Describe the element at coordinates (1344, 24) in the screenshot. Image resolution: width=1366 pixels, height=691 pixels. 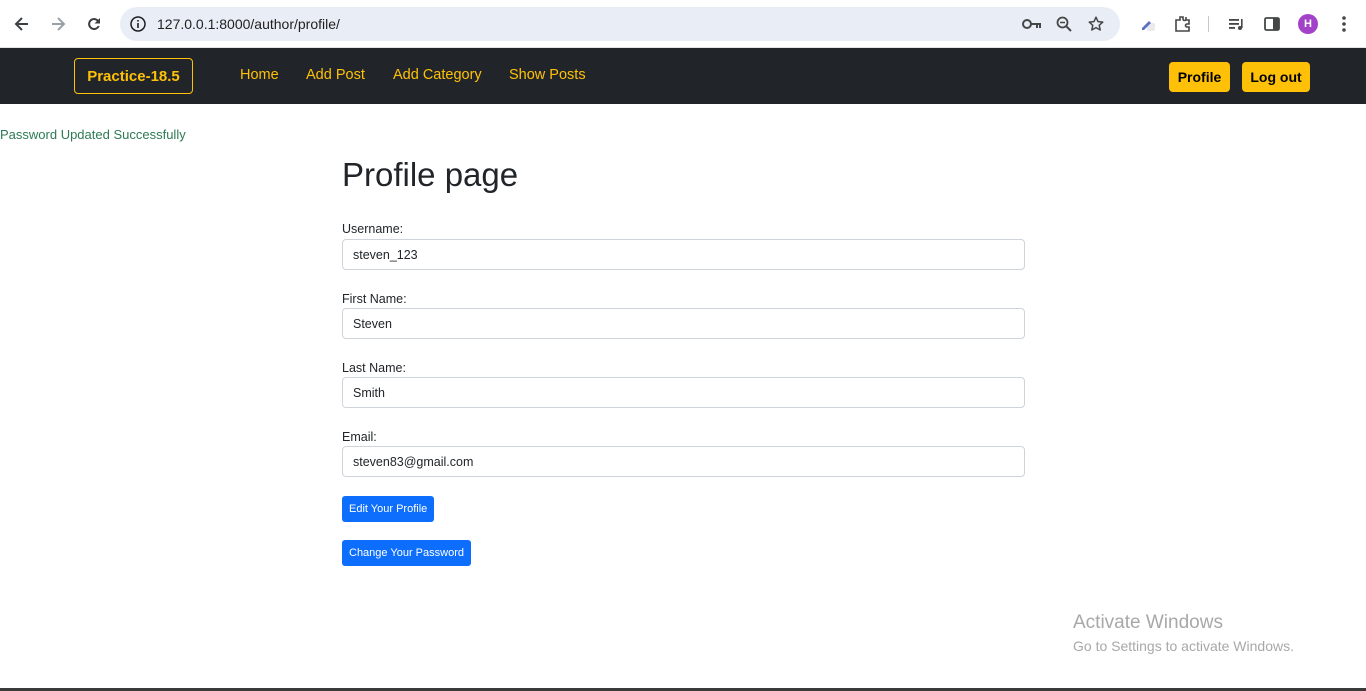
I see `more-menu-icon` at that location.